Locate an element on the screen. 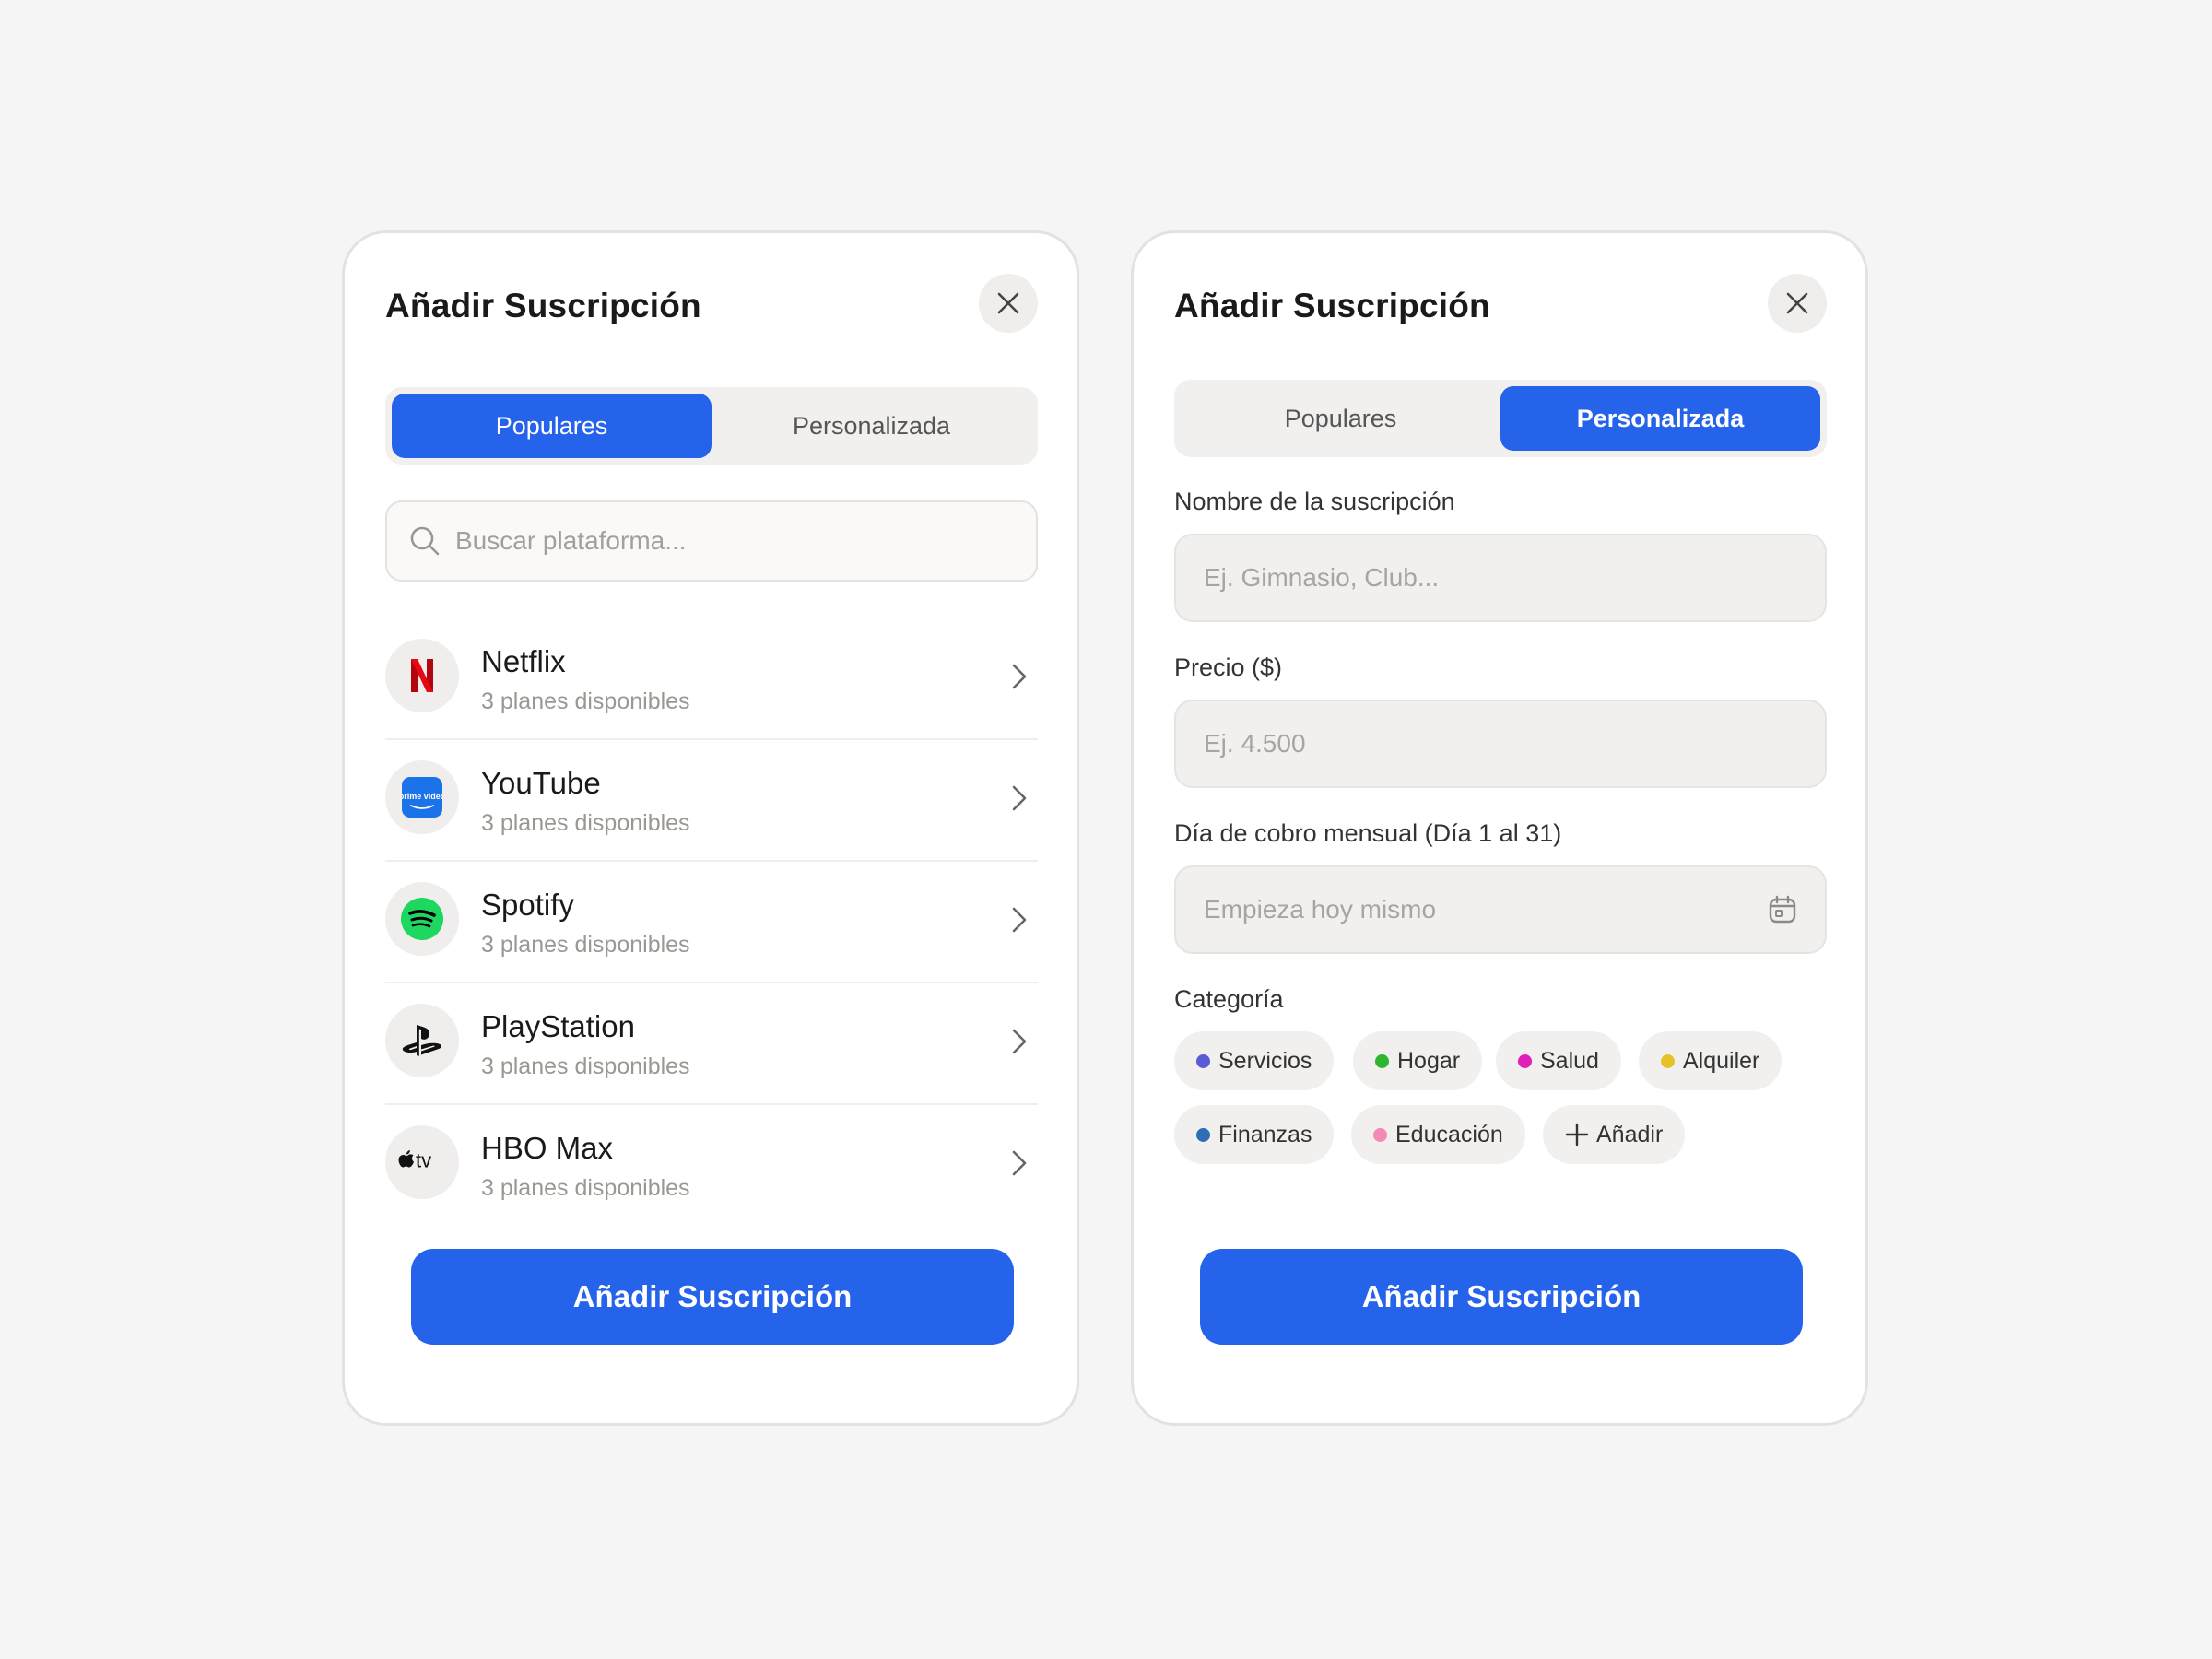  category-chip-educacion: Educación is located at coordinates (1438, 1134).